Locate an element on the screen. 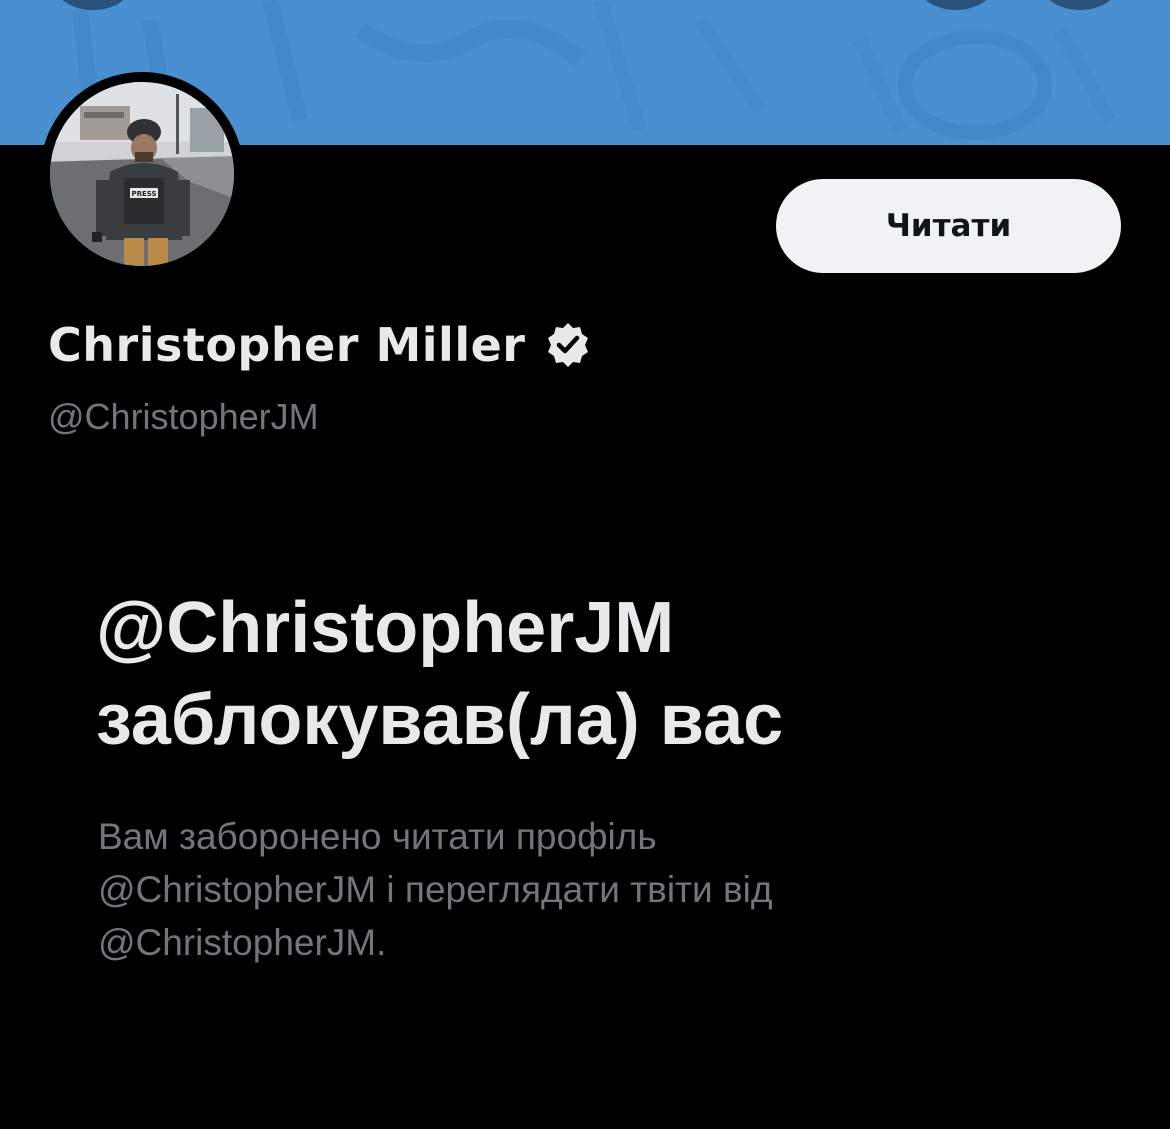 The height and width of the screenshot is (1129, 1170). follow-button: Читати is located at coordinates (948, 226).